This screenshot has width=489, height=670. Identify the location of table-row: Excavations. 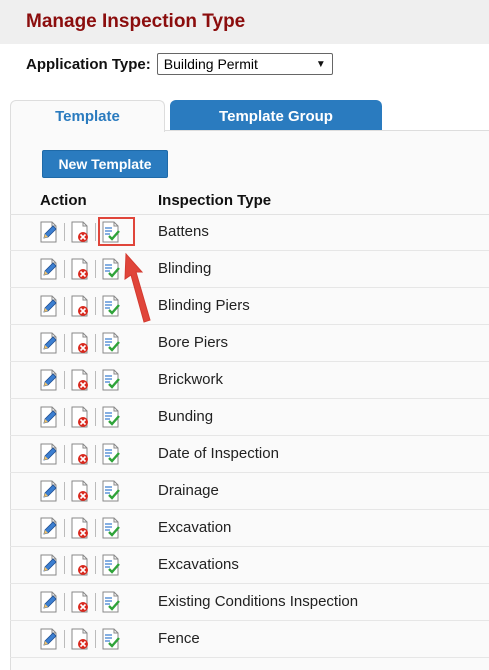
(249, 565).